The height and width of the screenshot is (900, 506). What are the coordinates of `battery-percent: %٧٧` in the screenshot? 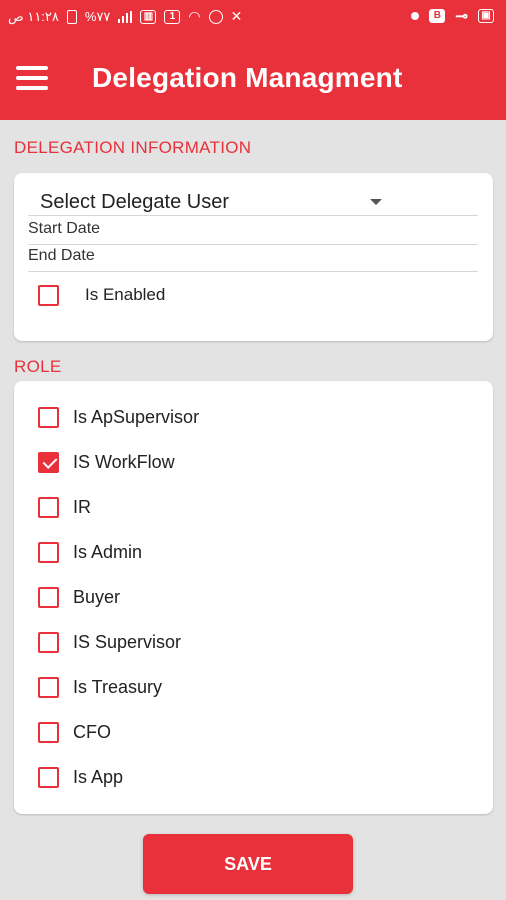 It's located at (97, 16).